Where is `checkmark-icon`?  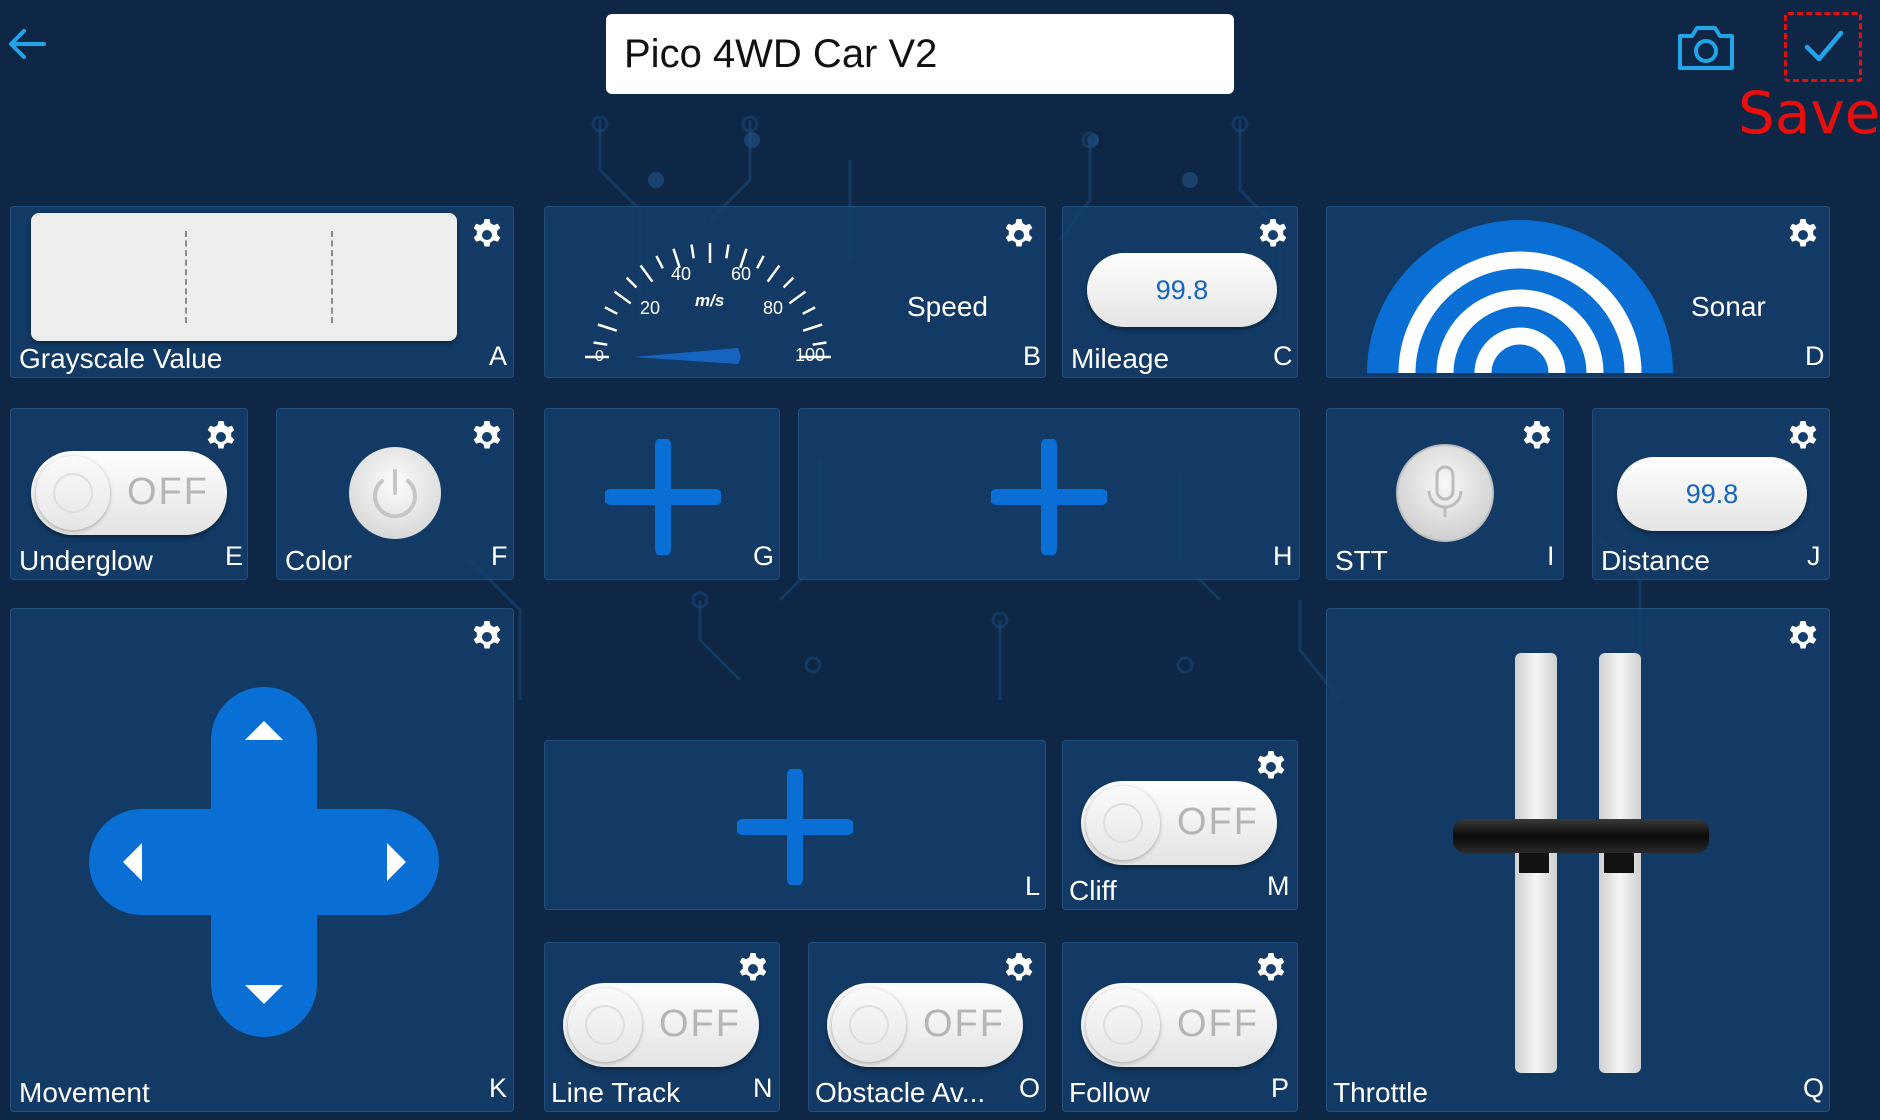
checkmark-icon is located at coordinates (1824, 46).